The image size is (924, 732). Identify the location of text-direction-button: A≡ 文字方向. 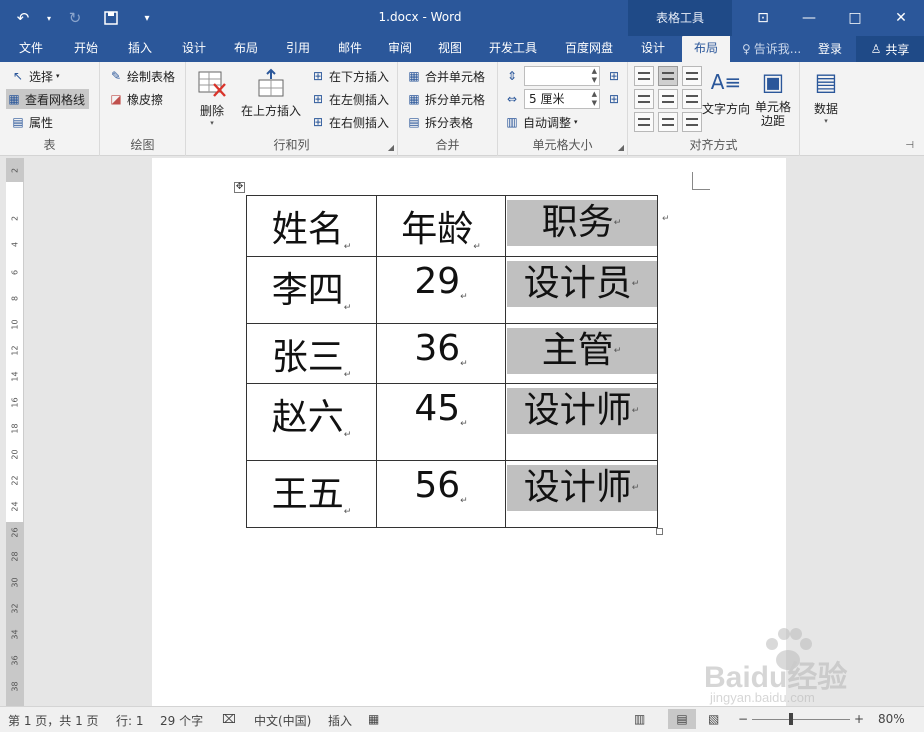
(726, 91).